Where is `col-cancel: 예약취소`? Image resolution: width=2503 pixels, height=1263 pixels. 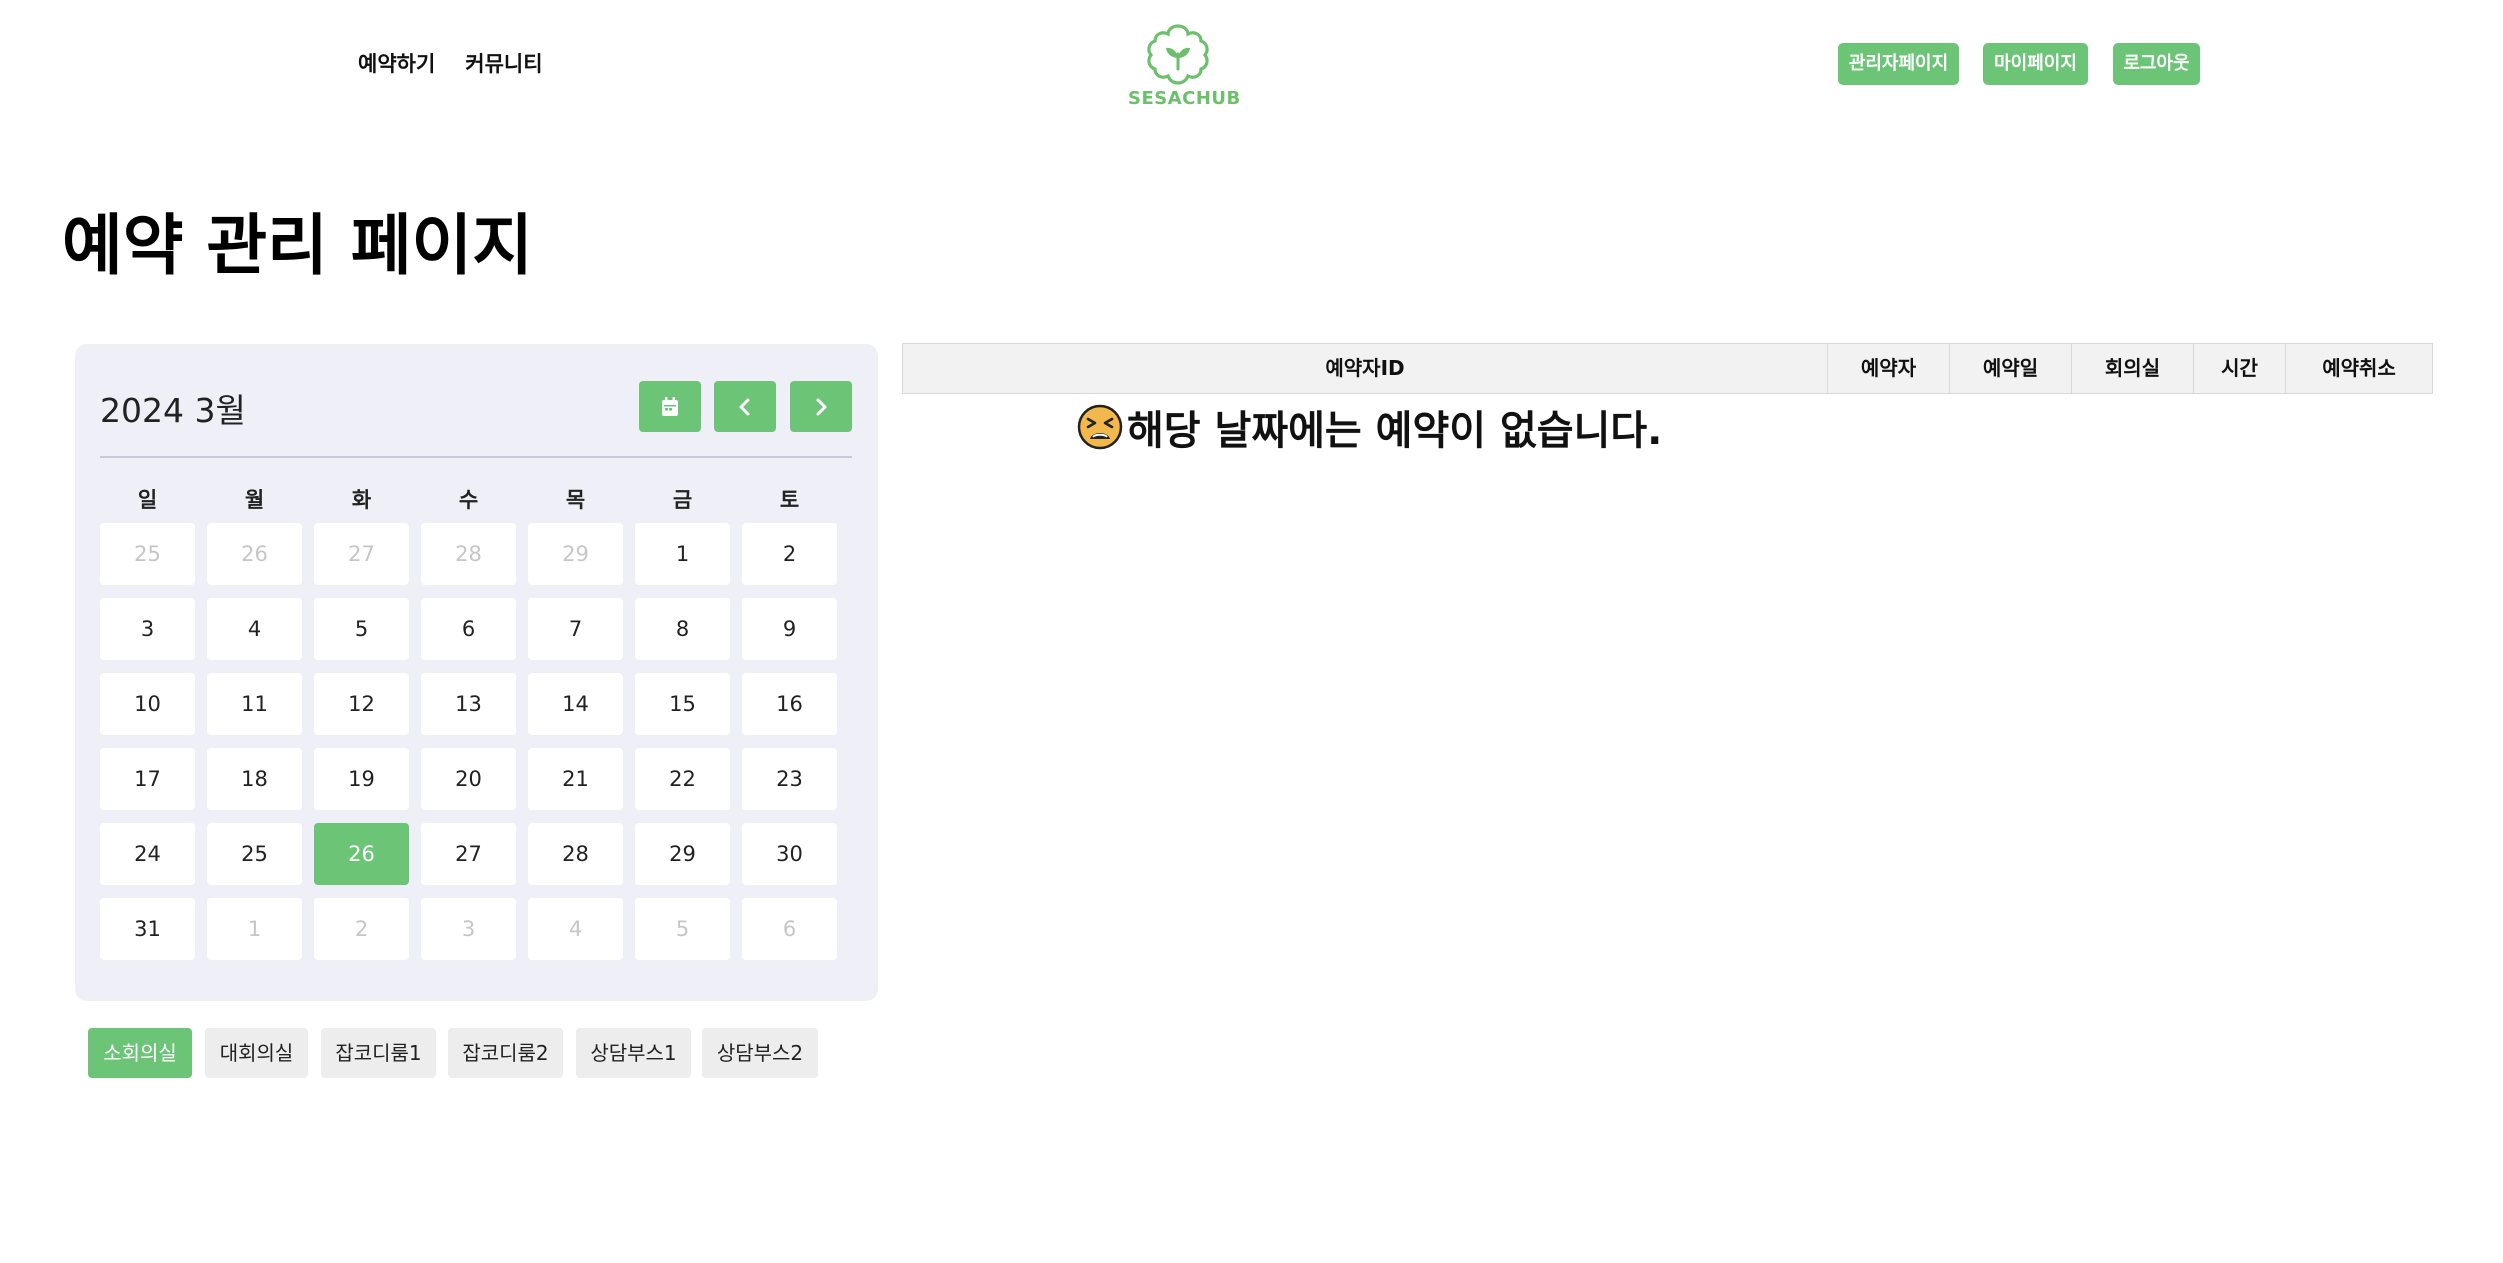
col-cancel: 예약취소 is located at coordinates (2359, 368).